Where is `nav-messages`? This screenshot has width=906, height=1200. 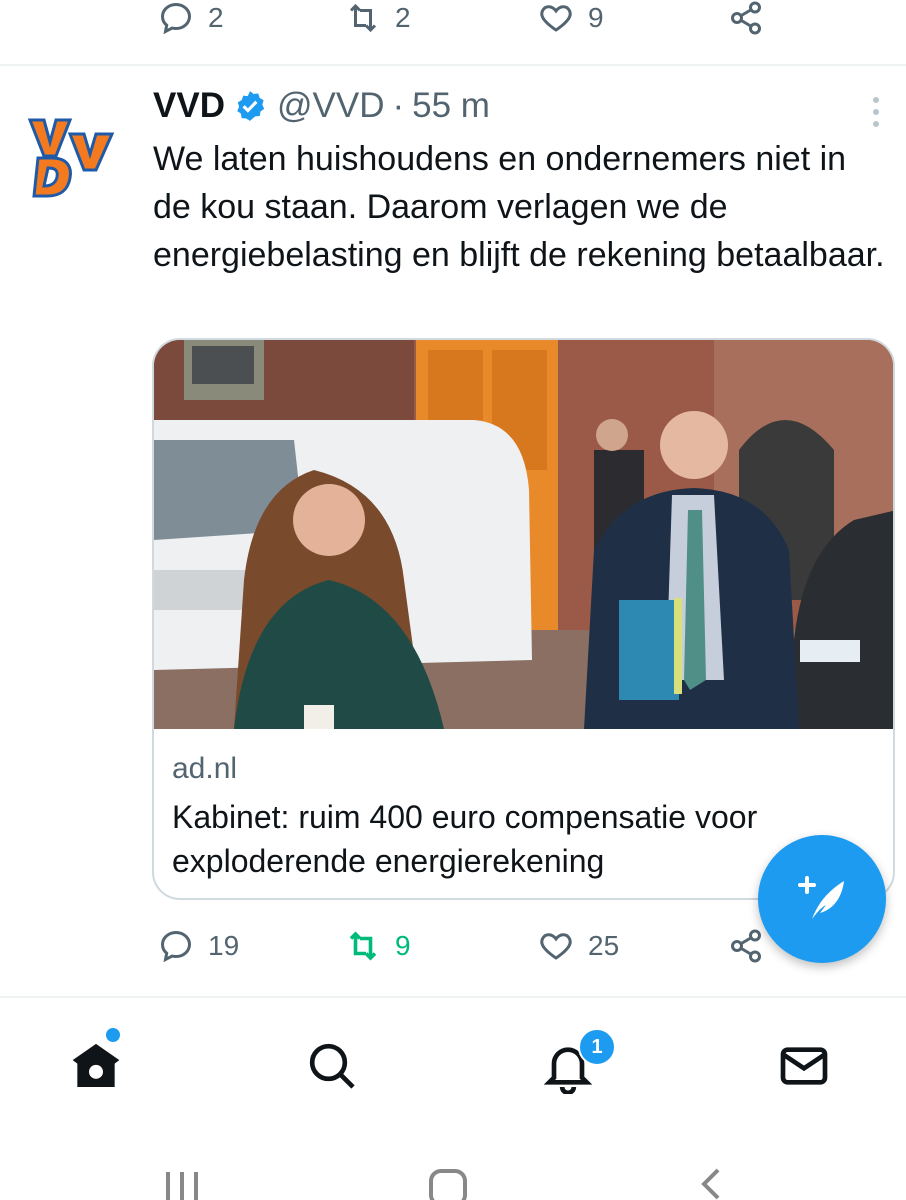
nav-messages is located at coordinates (804, 1066).